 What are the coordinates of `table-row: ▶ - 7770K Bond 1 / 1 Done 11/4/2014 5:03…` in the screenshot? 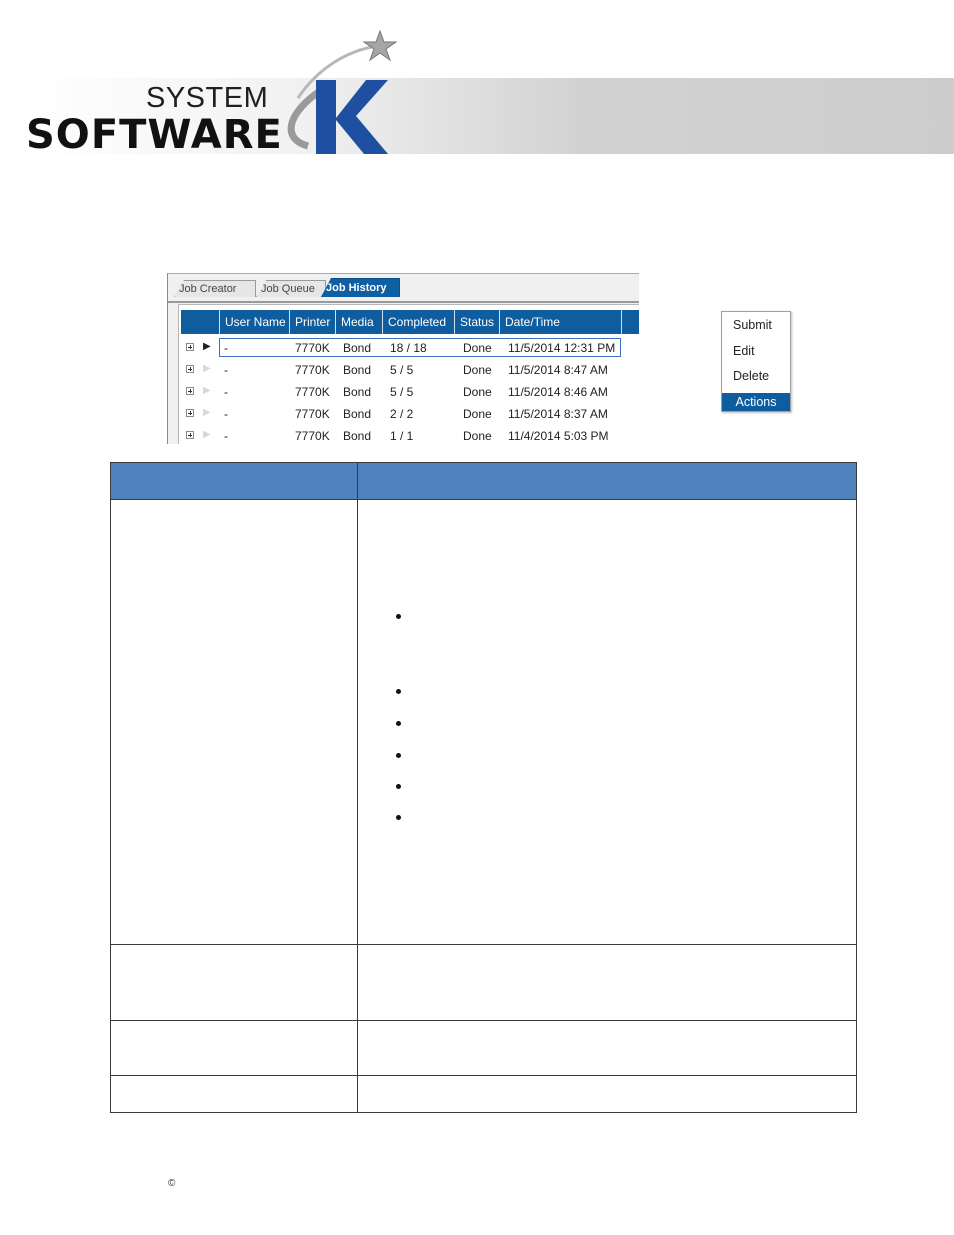 It's located at (410, 435).